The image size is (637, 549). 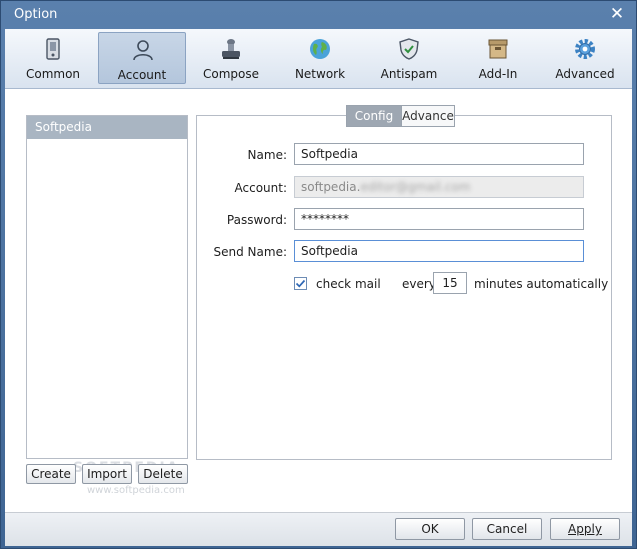 What do you see at coordinates (541, 284) in the screenshot?
I see `minutes-label: minutes automatically` at bounding box center [541, 284].